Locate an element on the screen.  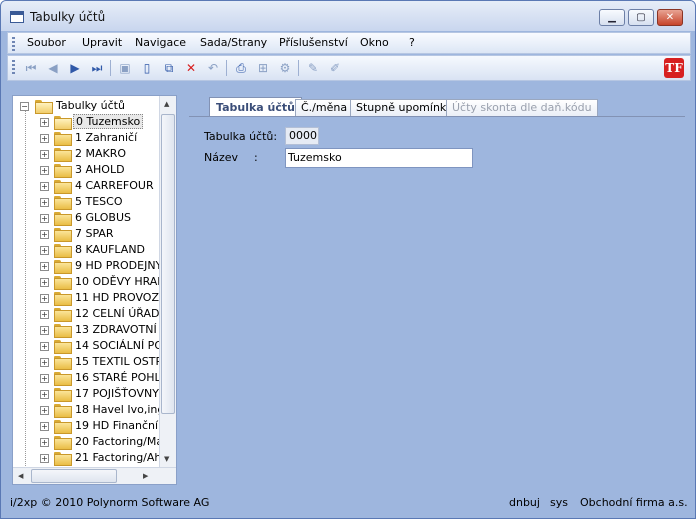
tree-item-label: 21 Factoring/Ahol is located at coordinates (123, 457).